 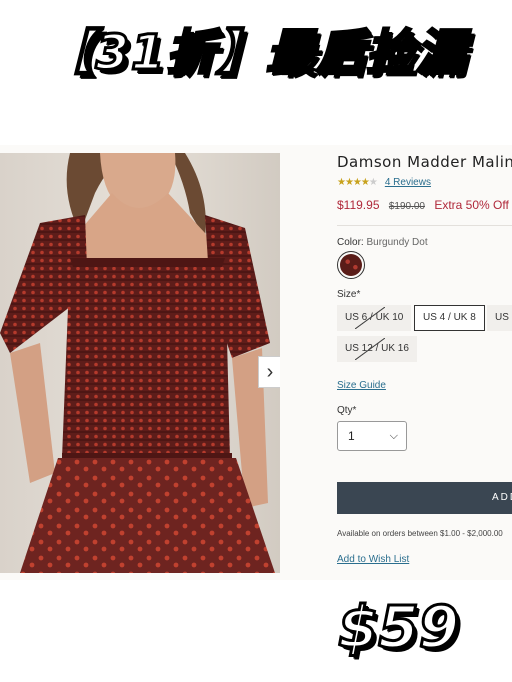 I want to click on color-swatch-fill, so click(x=351, y=265).